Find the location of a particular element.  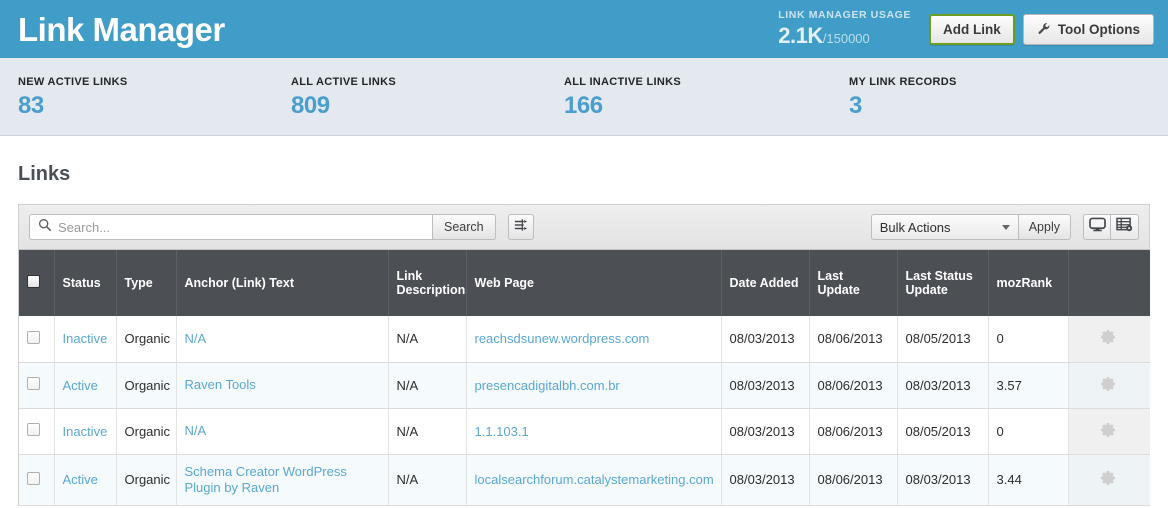

cell-web-page: reachsdsunew.wordpress.com is located at coordinates (594, 339).